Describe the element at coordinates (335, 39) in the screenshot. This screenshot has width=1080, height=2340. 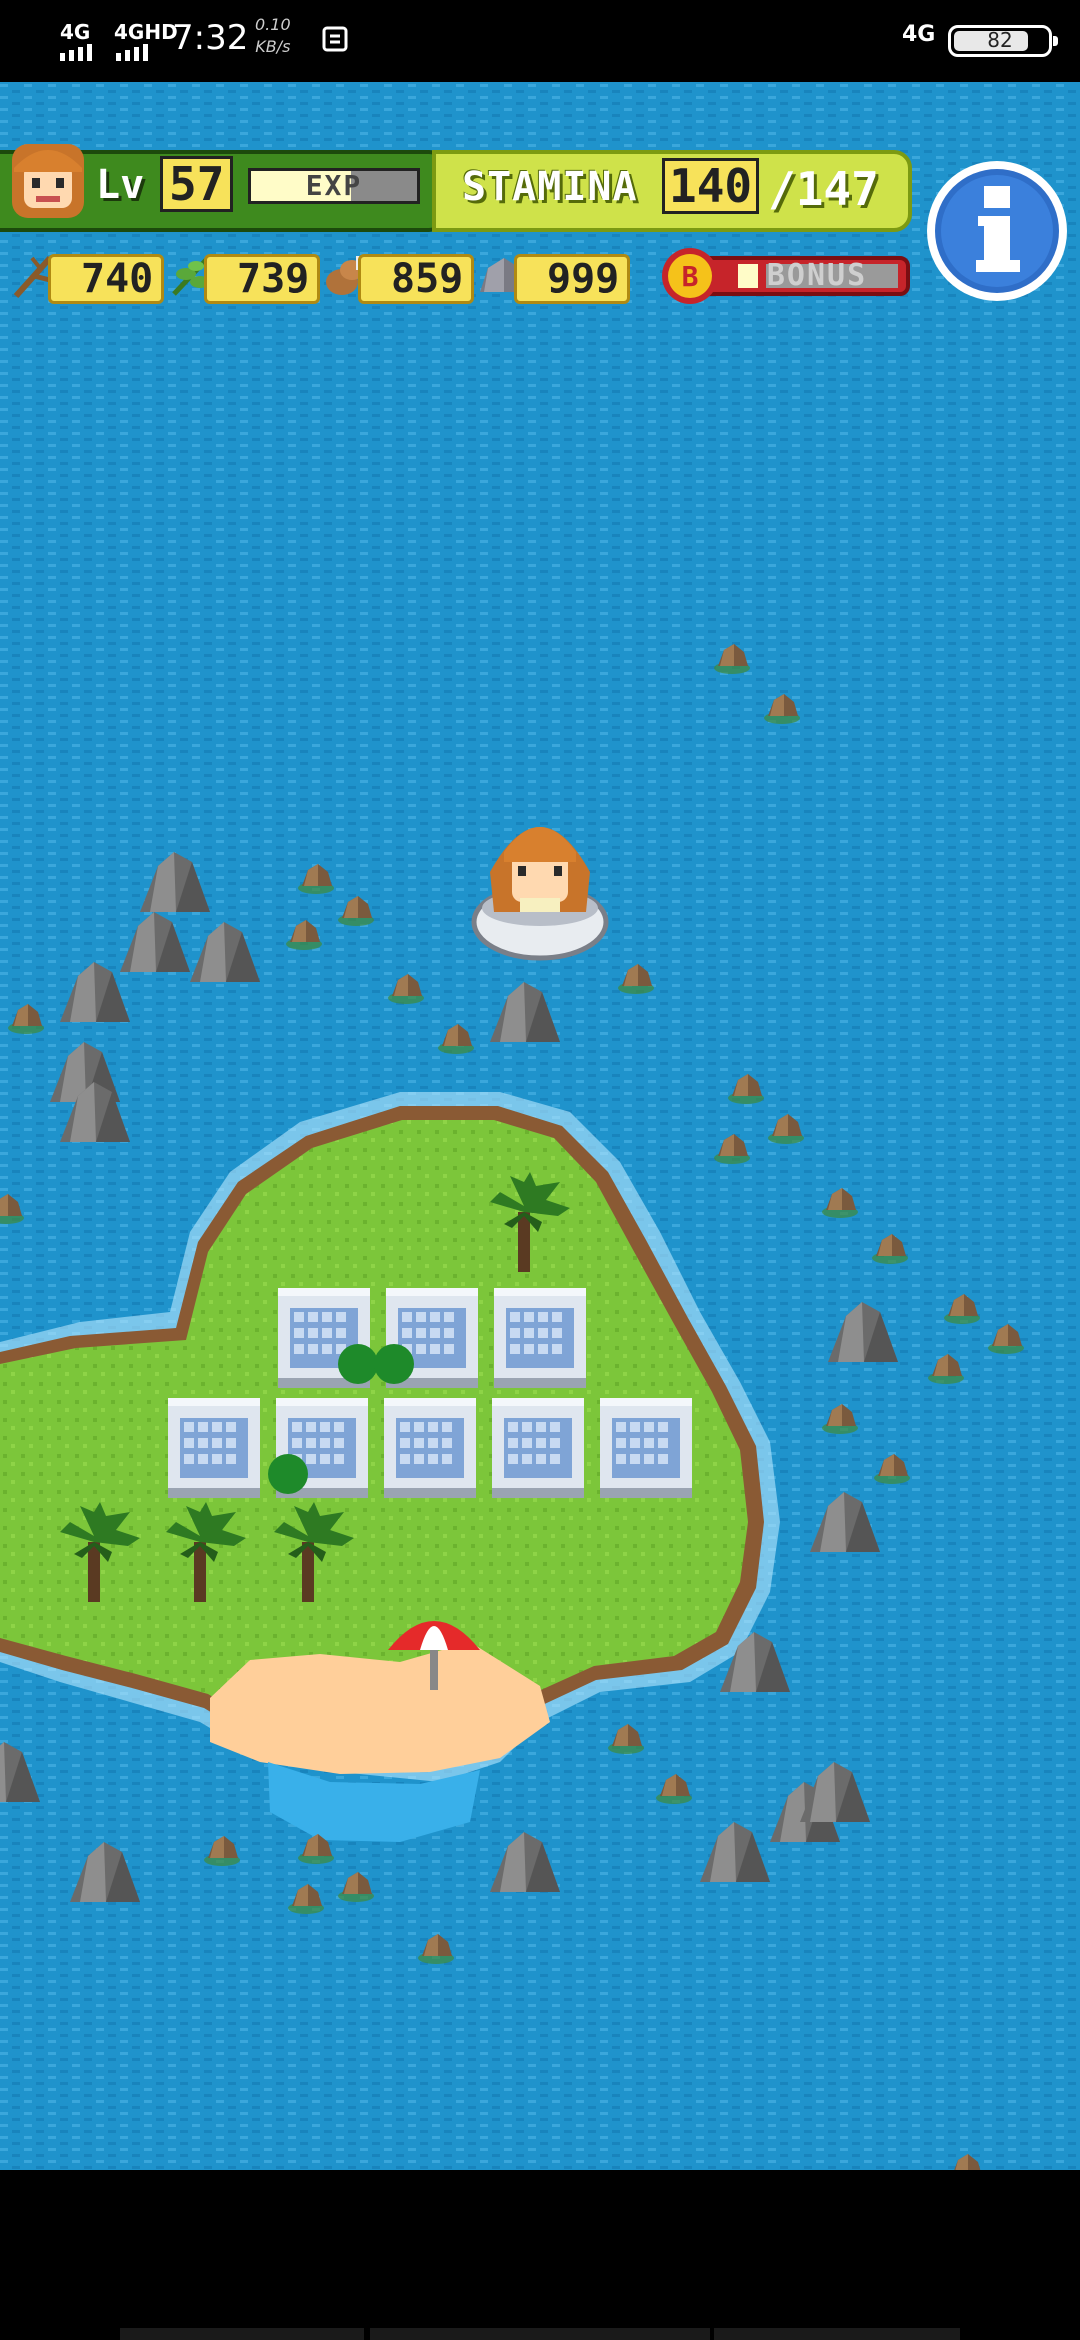
I see `screenshot-icon` at that location.